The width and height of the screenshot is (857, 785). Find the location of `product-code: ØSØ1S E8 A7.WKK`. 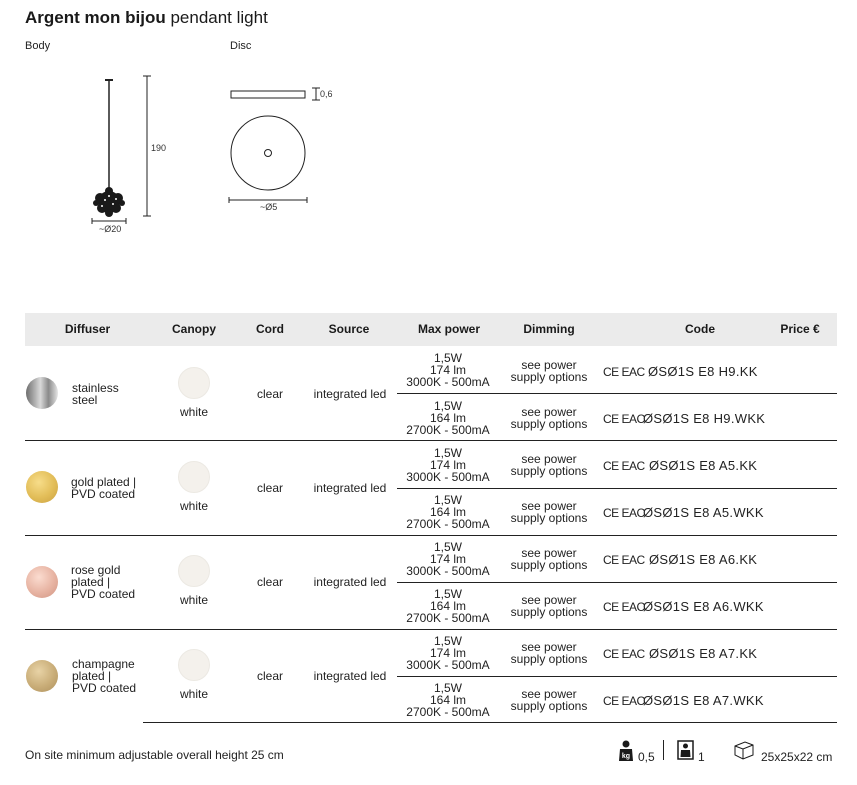

product-code: ØSØ1S E8 A7.WKK is located at coordinates (703, 700).